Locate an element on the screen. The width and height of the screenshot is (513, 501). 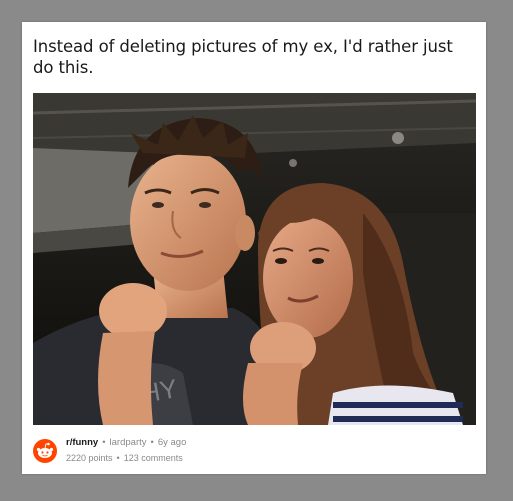
author-link: lardparty is located at coordinates (128, 442).